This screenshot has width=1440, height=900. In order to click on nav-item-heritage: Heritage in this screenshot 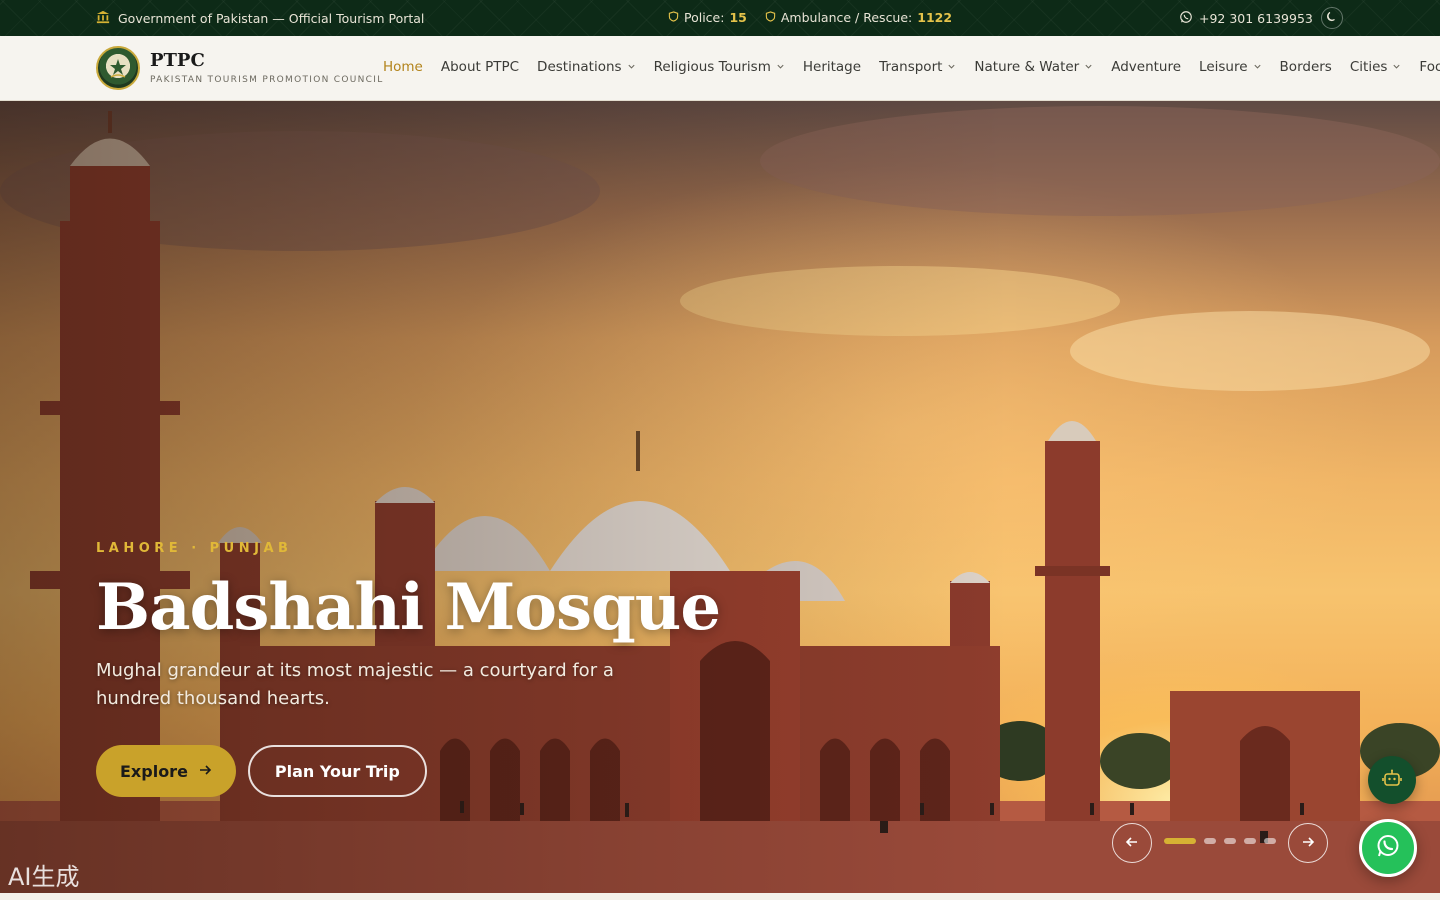, I will do `click(832, 67)`.